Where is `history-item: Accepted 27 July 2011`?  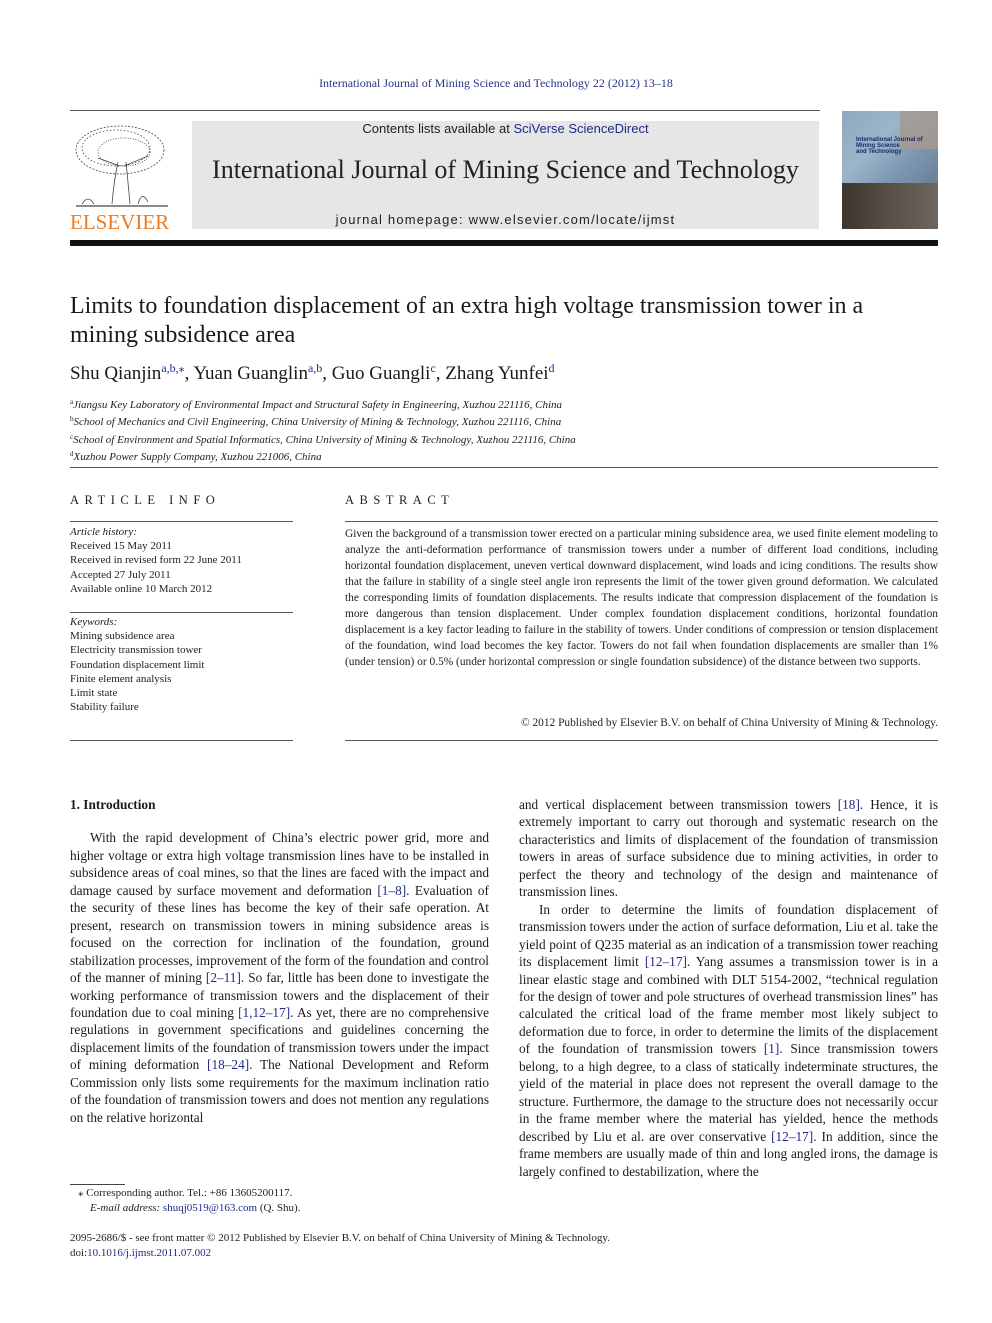 history-item: Accepted 27 July 2011 is located at coordinates (120, 574).